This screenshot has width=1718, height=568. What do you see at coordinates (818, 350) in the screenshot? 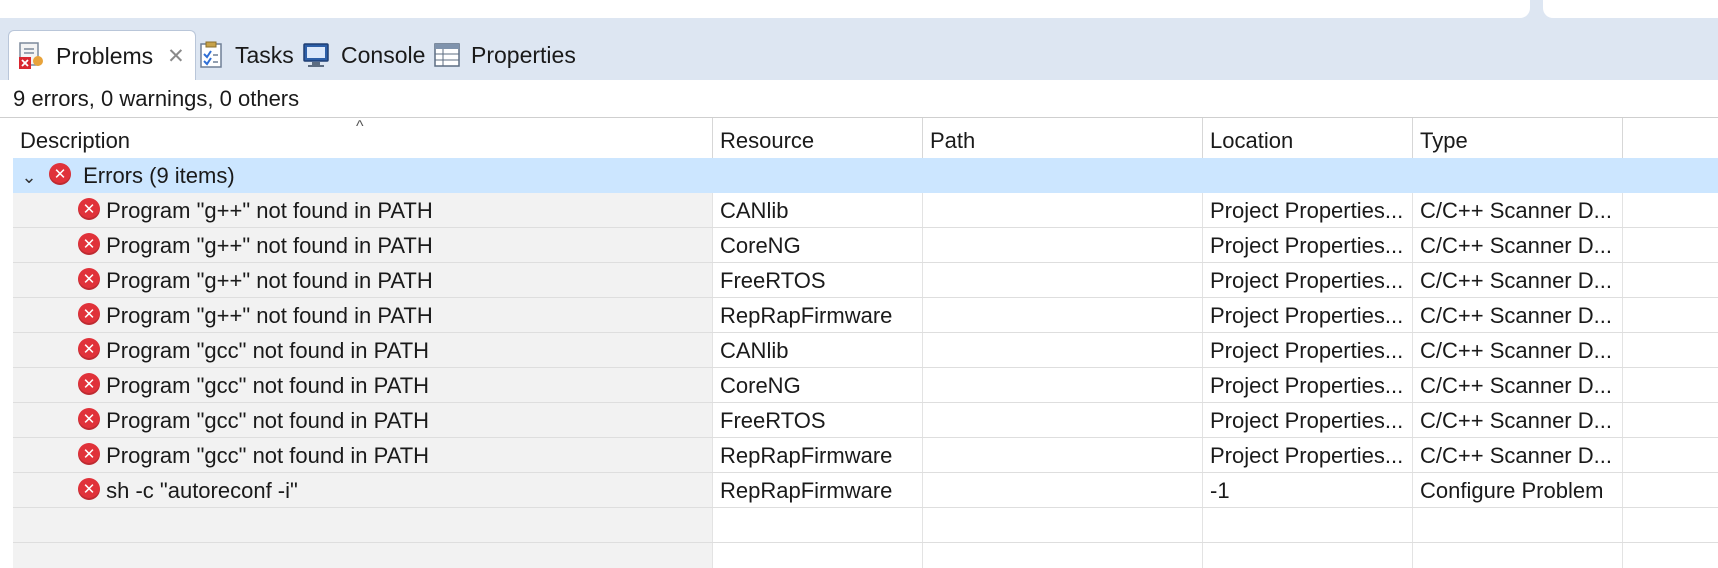
I see `row-resource: CANlib` at bounding box center [818, 350].